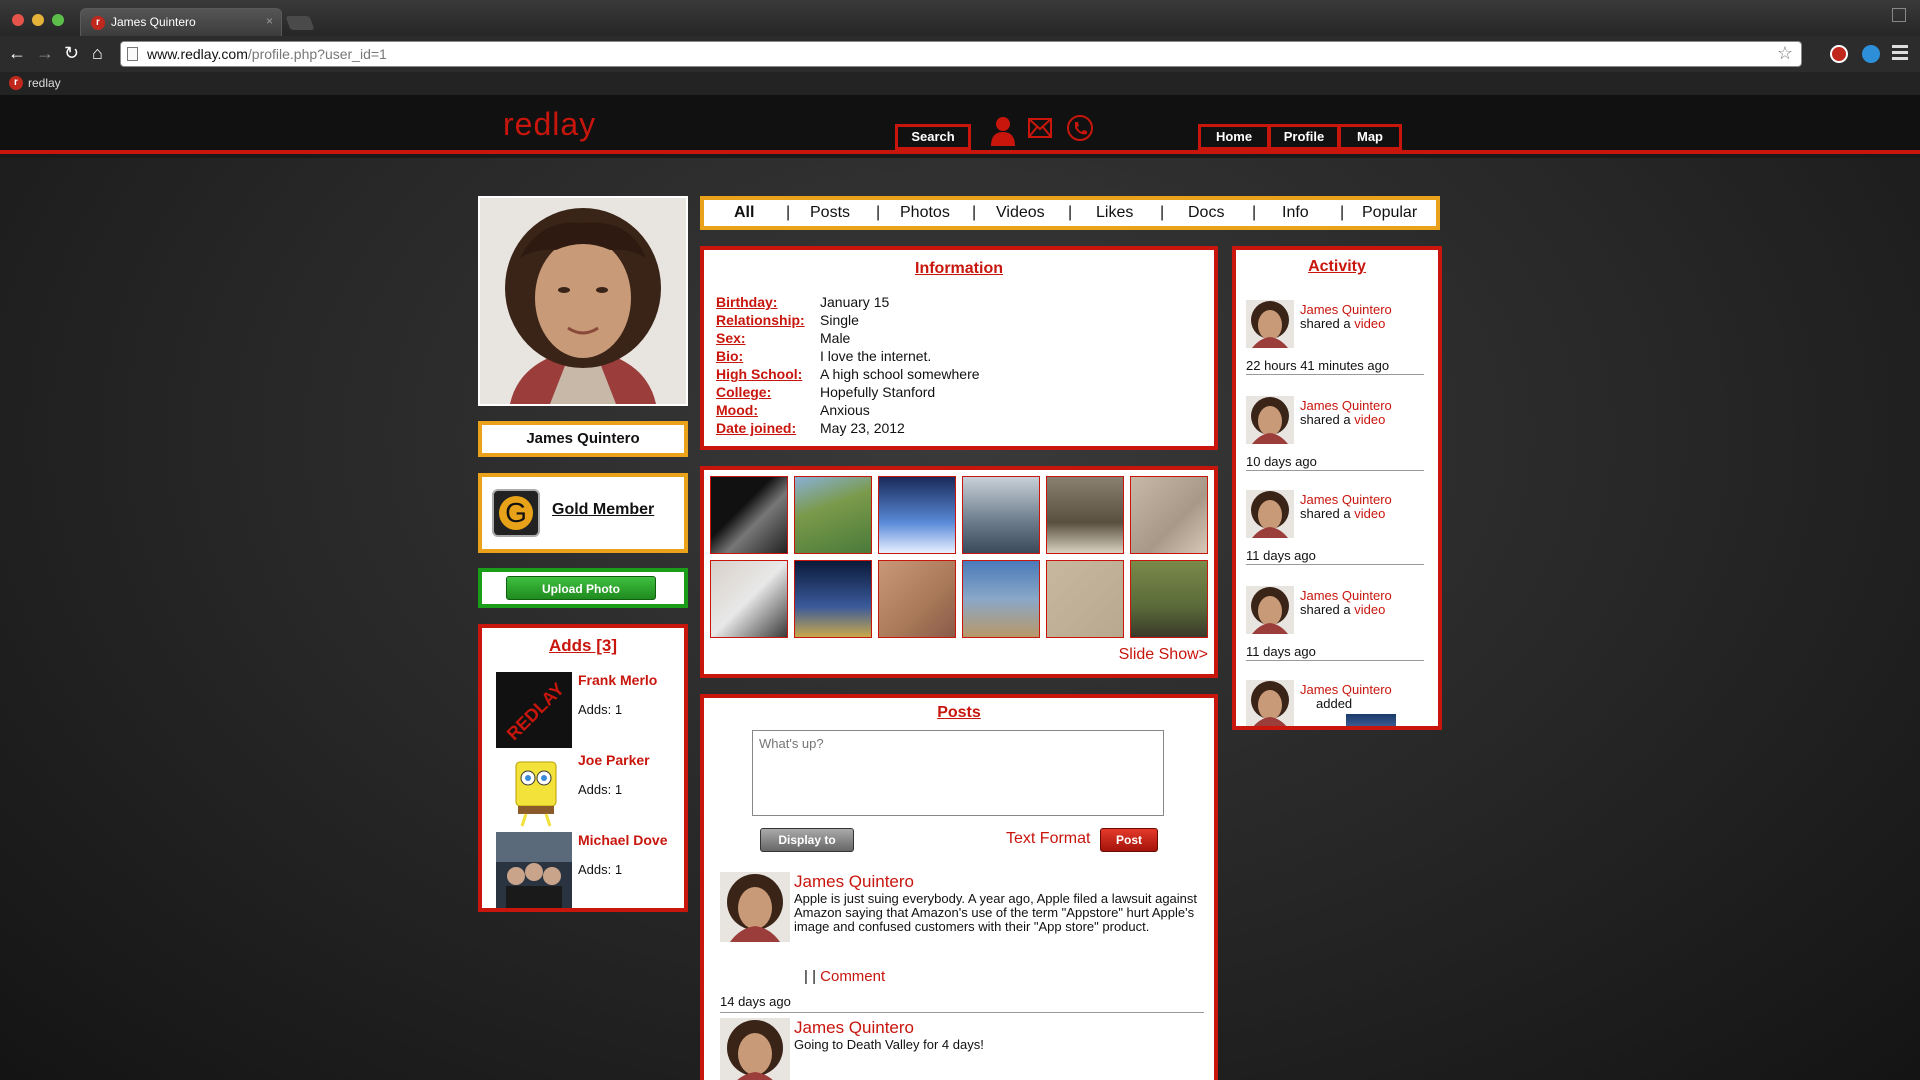  What do you see at coordinates (1281, 461) in the screenshot?
I see `activity-timestamp: 10 days ago` at bounding box center [1281, 461].